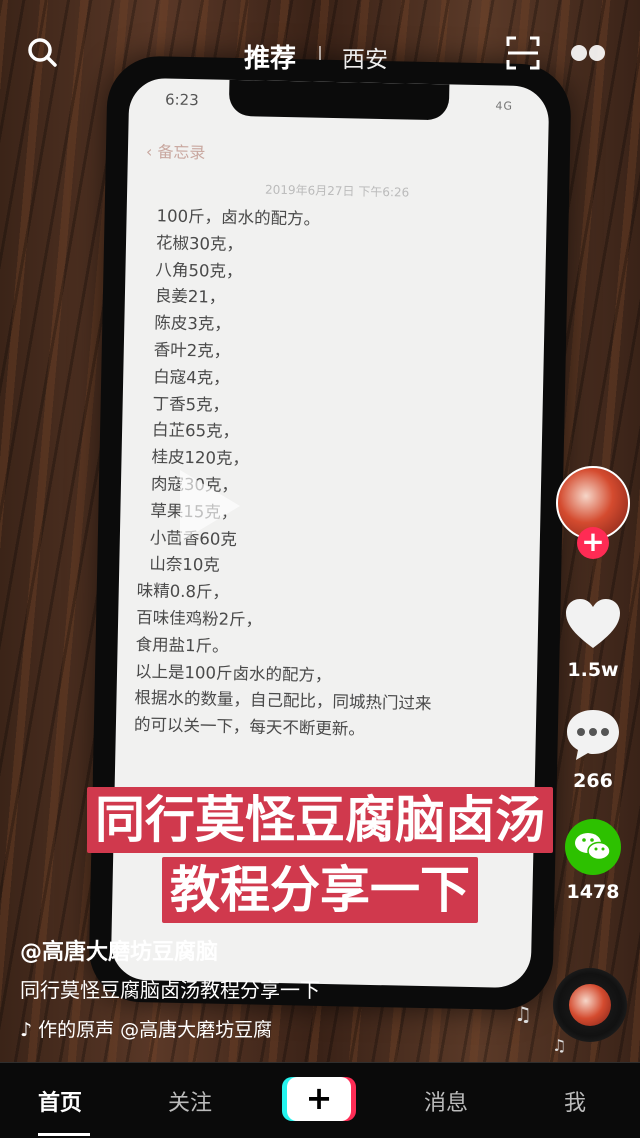 The width and height of the screenshot is (640, 1138). What do you see at coordinates (320, 820) in the screenshot?
I see `caption-line-1: 同行莫怪豆腐脑卤汤` at bounding box center [320, 820].